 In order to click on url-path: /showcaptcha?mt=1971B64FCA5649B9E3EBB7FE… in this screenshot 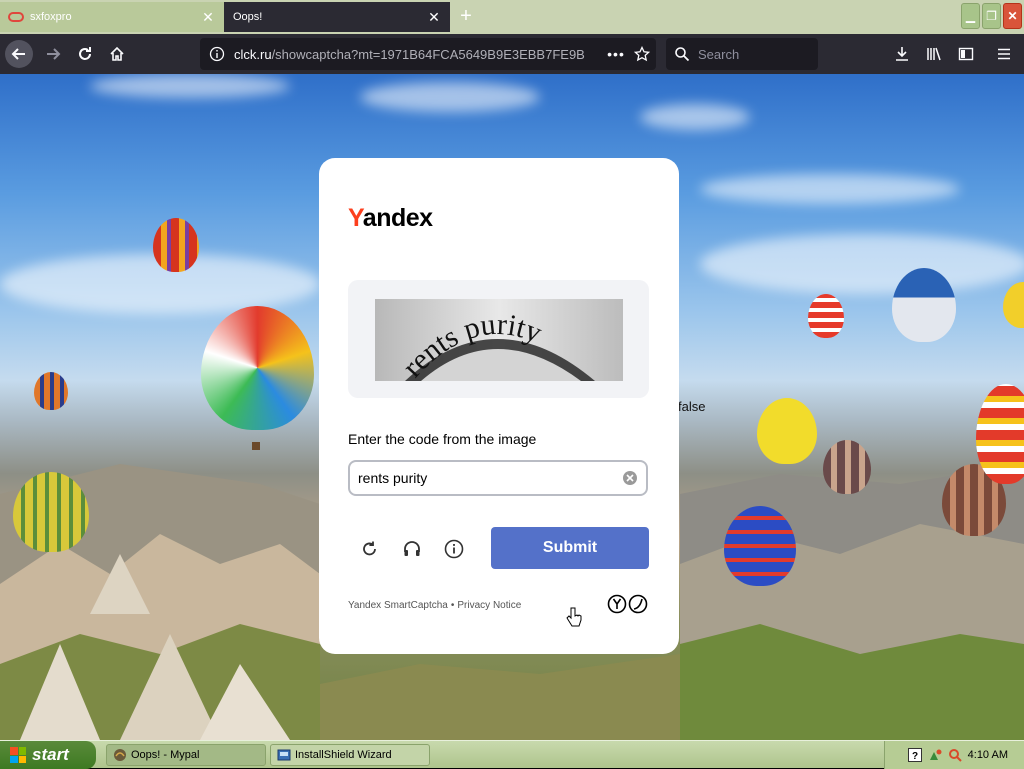, I will do `click(428, 54)`.